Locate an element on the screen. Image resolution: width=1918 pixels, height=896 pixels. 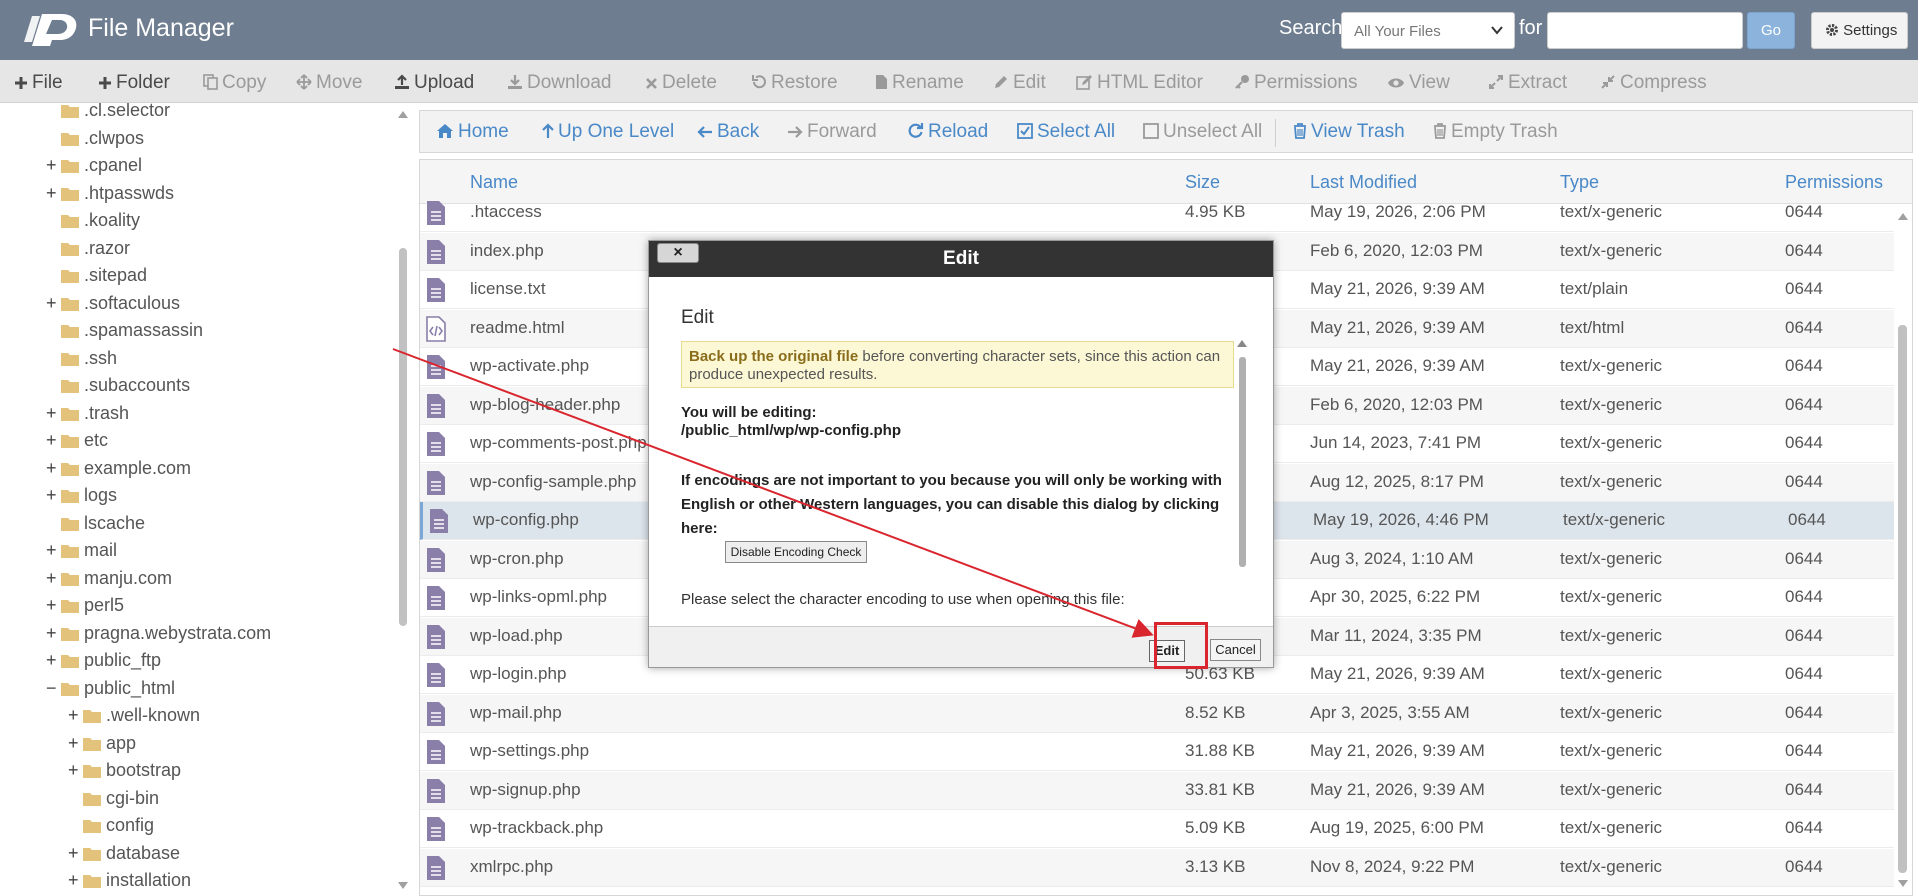
cell-size: 31.88 KB is located at coordinates (1220, 750).